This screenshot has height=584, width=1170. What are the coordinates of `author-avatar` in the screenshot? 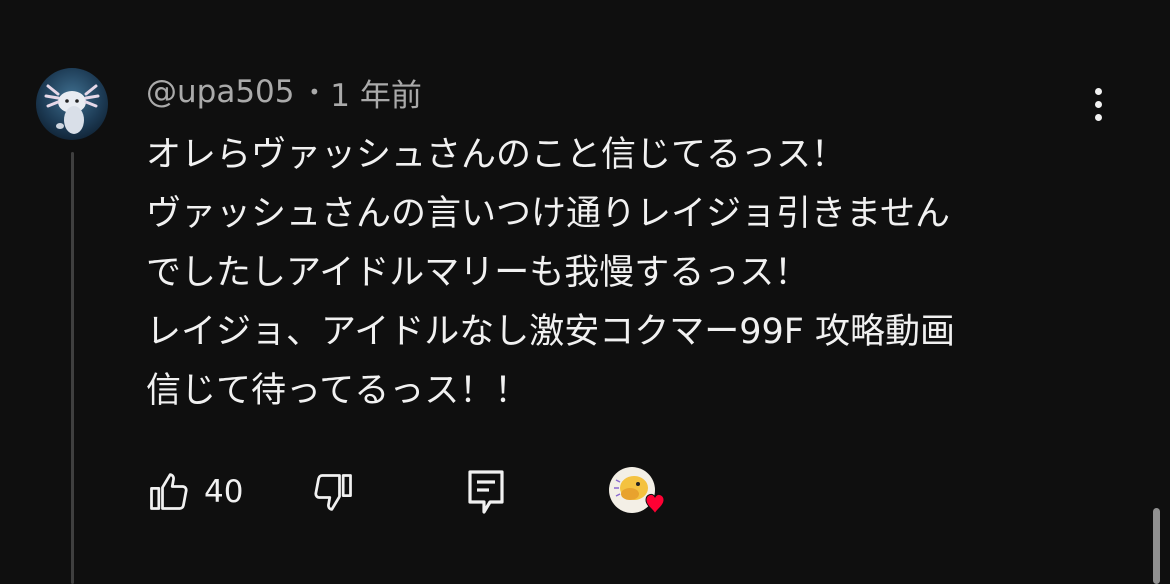 It's located at (72, 104).